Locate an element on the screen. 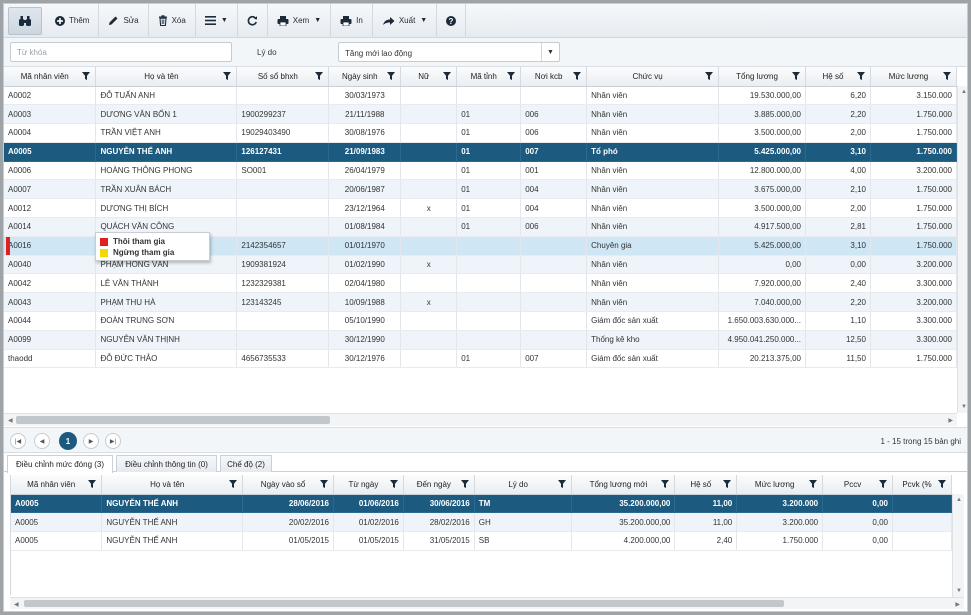  employees-column-header: Nơi kcb is located at coordinates (554, 77).